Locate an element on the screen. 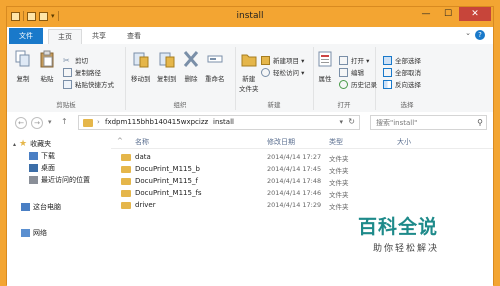 The image size is (500, 286). paste-button: 粘贴 is located at coordinates (47, 66).